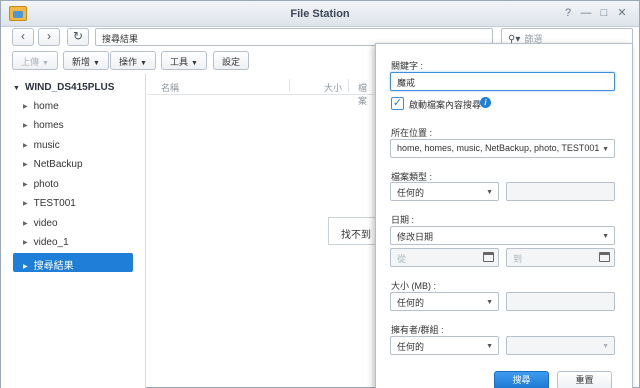 Image resolution: width=640 pixels, height=388 pixels. What do you see at coordinates (23, 37) in the screenshot?
I see `back-button: ‹` at bounding box center [23, 37].